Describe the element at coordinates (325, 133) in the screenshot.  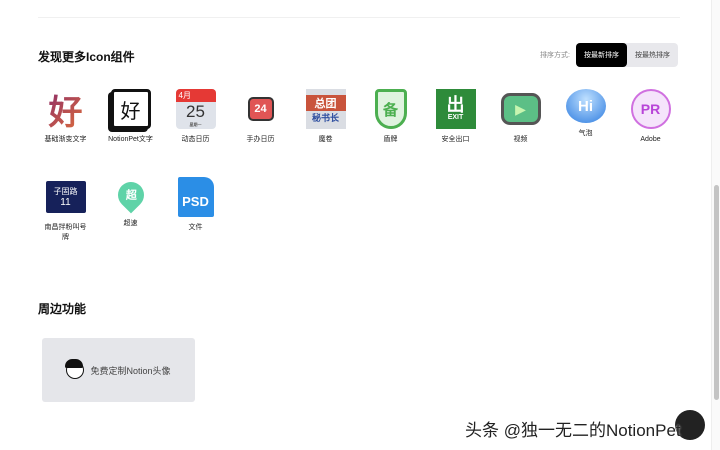
I see `icon-item-banner: 总团 秘书长 魔卷` at that location.